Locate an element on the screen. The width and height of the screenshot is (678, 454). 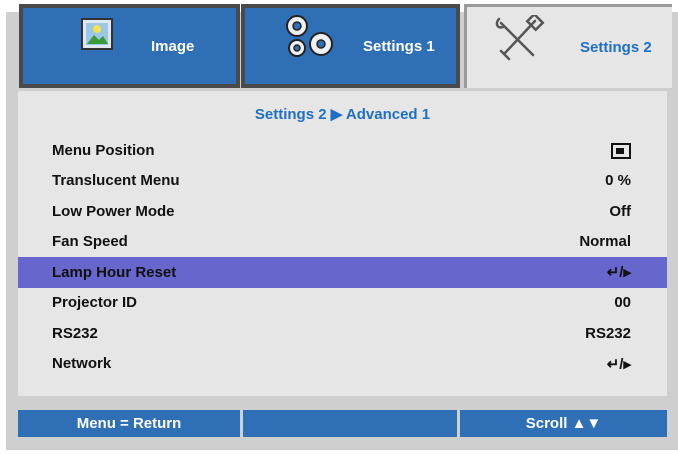
row-low-power-mode: Low Power Mode Off is located at coordinates (342, 211).